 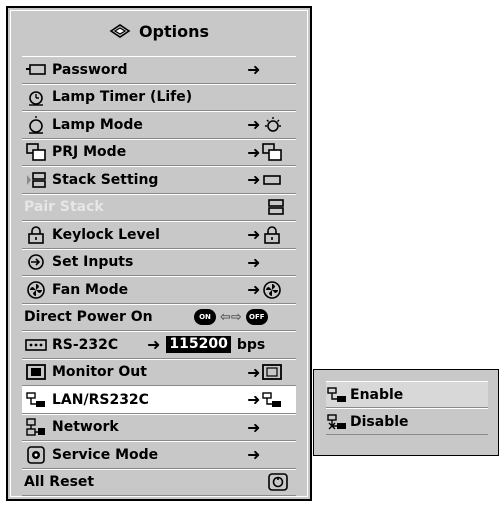 What do you see at coordinates (174, 31) in the screenshot?
I see `menu-title-text: Options` at bounding box center [174, 31].